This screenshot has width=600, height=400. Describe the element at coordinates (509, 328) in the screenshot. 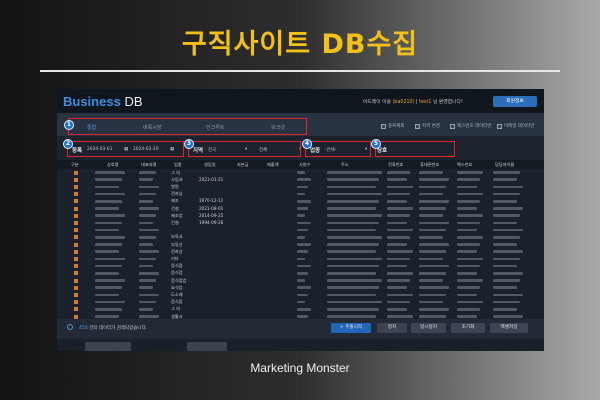

I see `excel-save-button: 엑셀저장` at that location.